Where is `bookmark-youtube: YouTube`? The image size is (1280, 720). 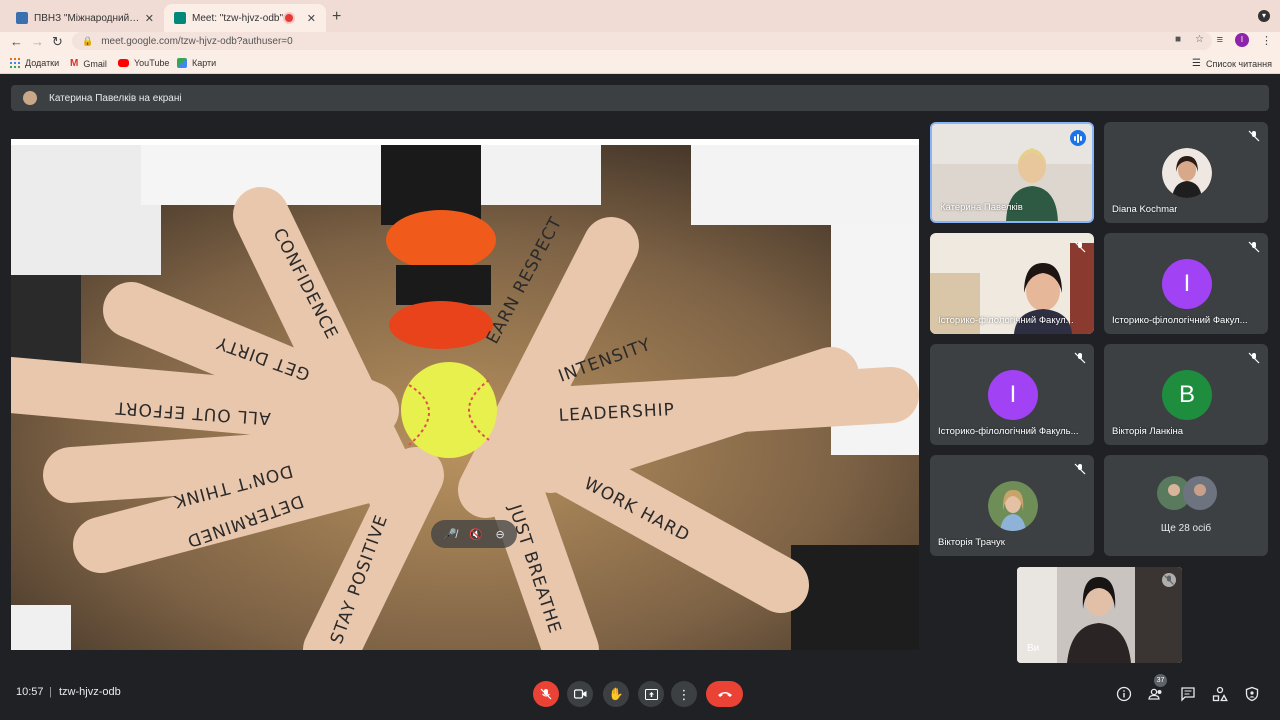 bookmark-youtube: YouTube is located at coordinates (143, 63).